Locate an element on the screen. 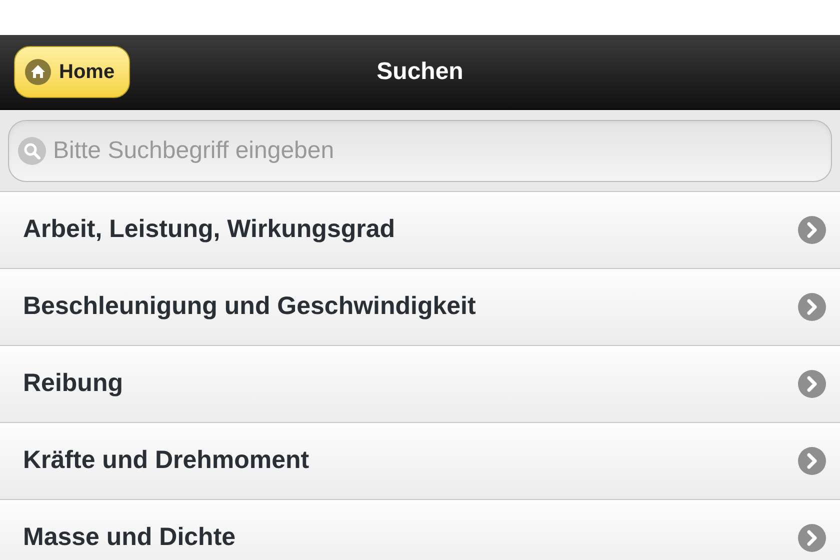 The image size is (840, 560). home-button: Home is located at coordinates (72, 72).